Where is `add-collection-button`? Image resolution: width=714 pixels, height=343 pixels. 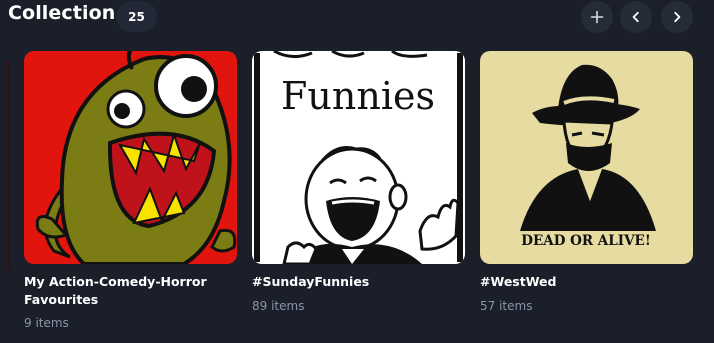
add-collection-button is located at coordinates (597, 17).